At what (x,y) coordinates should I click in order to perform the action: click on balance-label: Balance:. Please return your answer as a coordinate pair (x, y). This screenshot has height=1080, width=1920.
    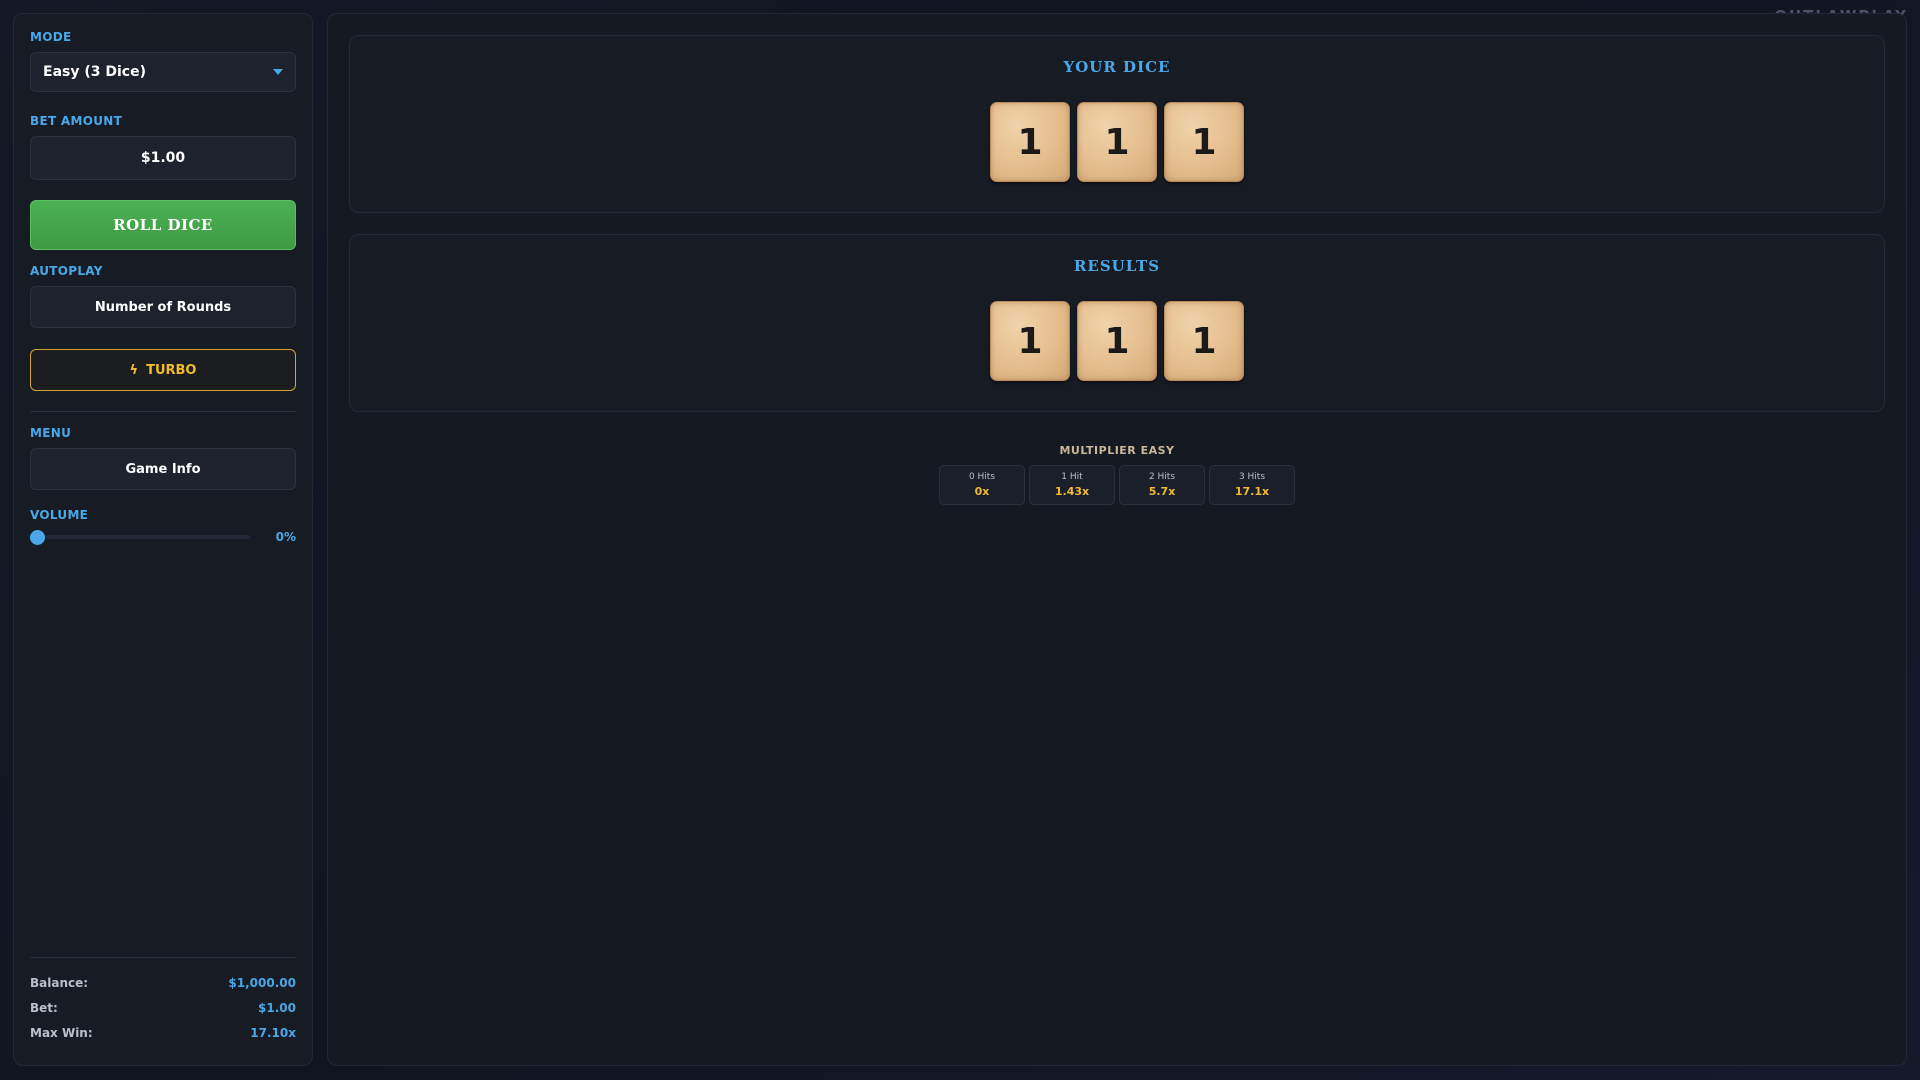
    Looking at the image, I should click on (59, 982).